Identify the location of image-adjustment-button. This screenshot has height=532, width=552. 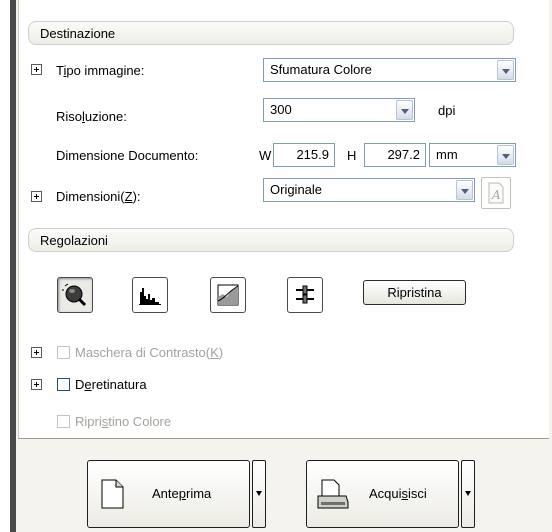
(305, 295).